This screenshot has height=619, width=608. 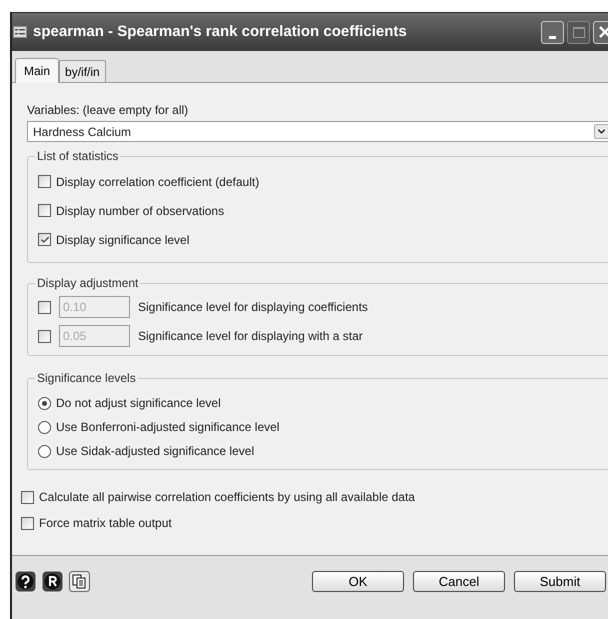 What do you see at coordinates (158, 182) in the screenshot?
I see `checkbox-label: Display correlation coefficient (default)` at bounding box center [158, 182].